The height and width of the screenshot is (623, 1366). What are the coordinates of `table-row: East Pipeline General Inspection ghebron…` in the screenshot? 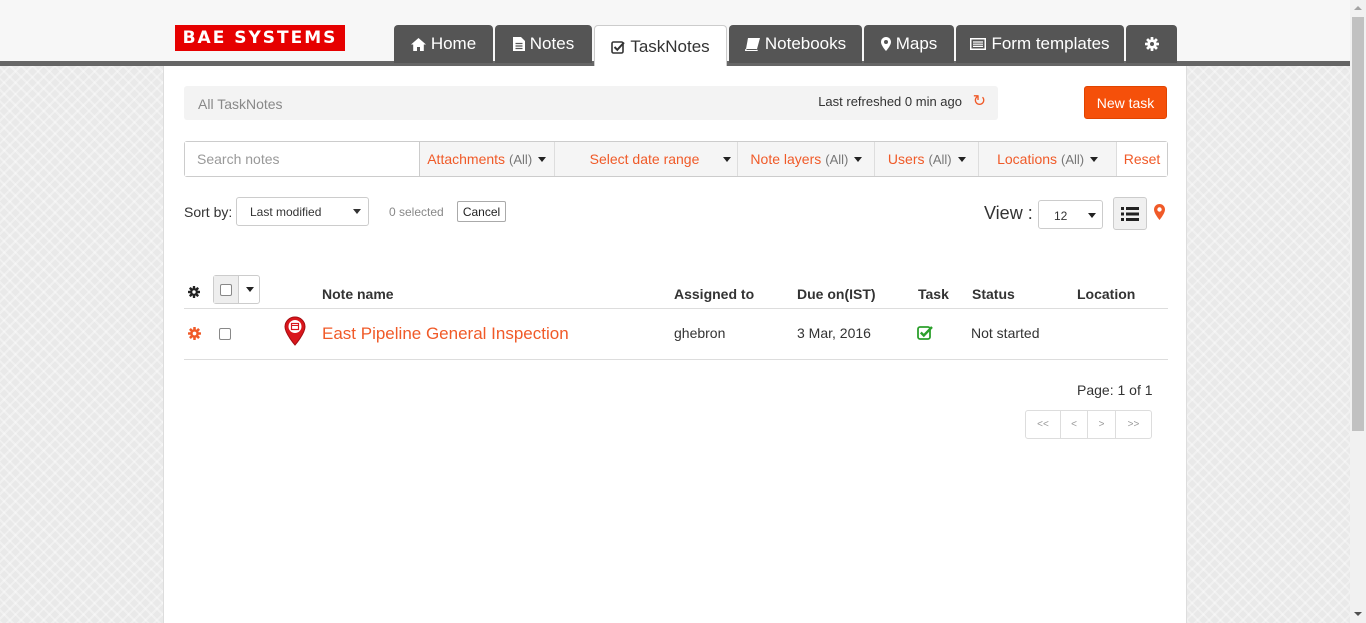 It's located at (676, 334).